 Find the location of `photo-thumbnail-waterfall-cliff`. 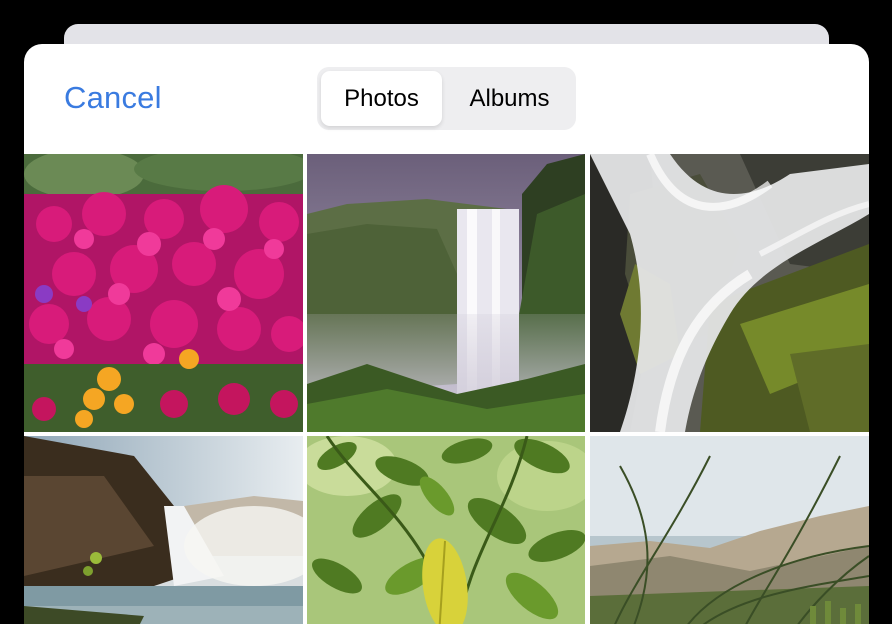

photo-thumbnail-waterfall-cliff is located at coordinates (446, 293).